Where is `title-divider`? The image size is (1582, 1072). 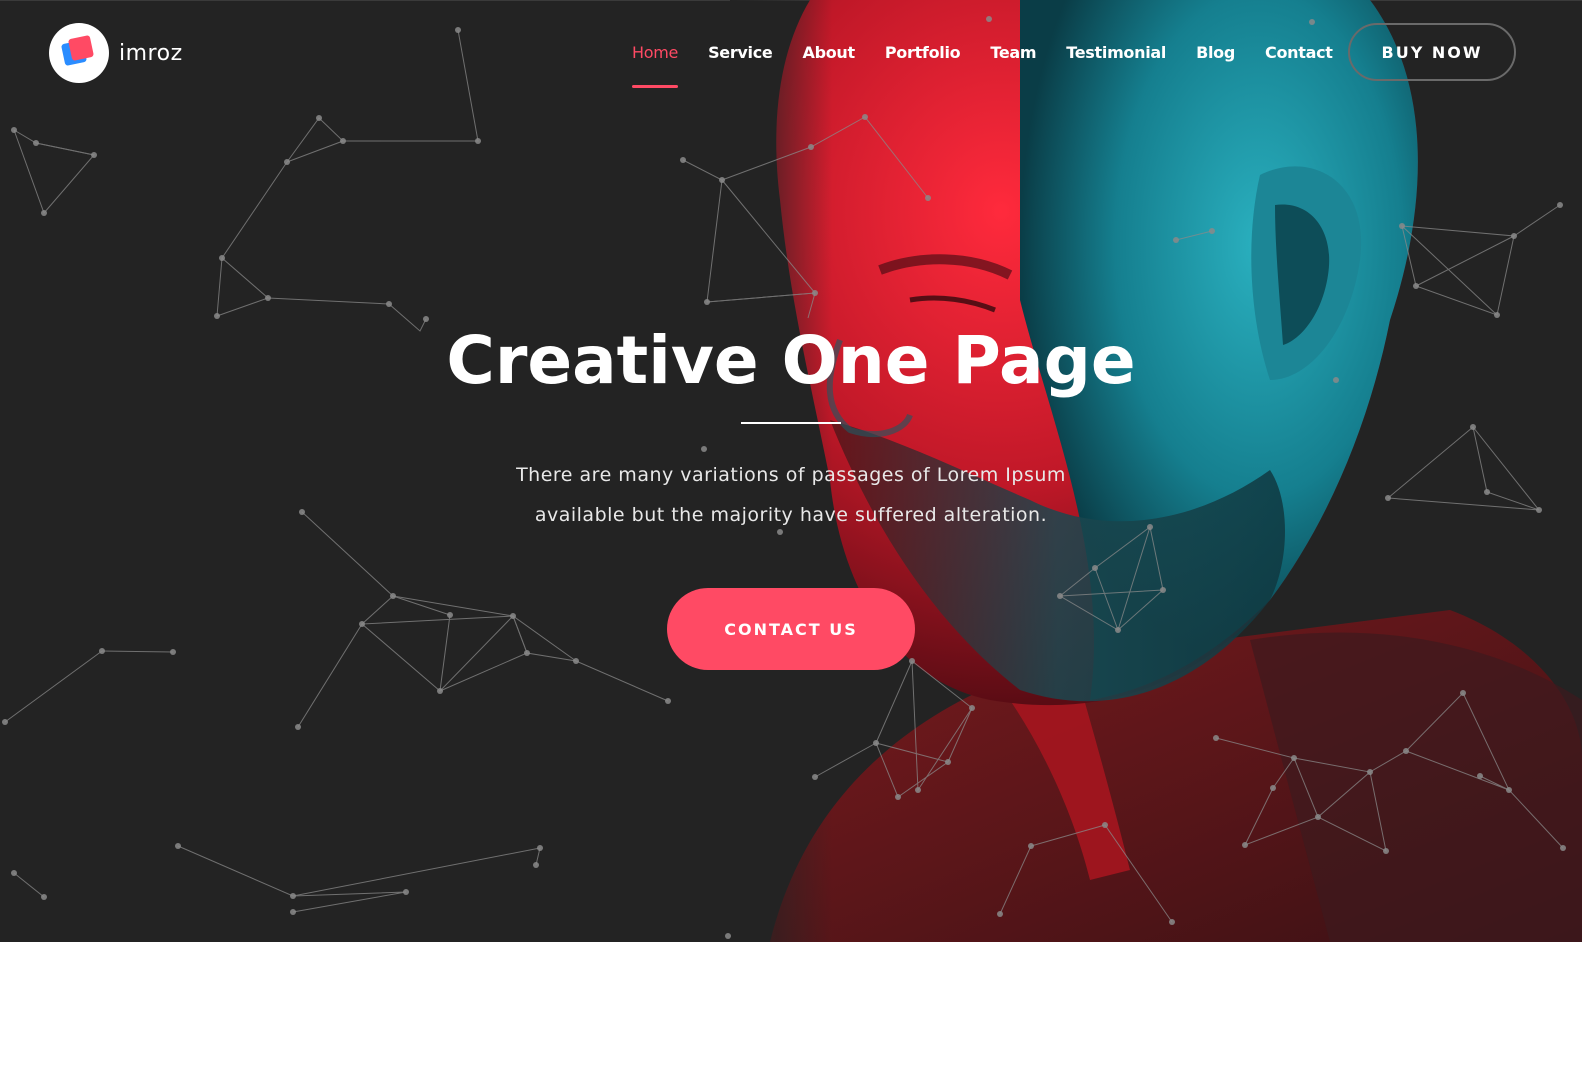 title-divider is located at coordinates (791, 423).